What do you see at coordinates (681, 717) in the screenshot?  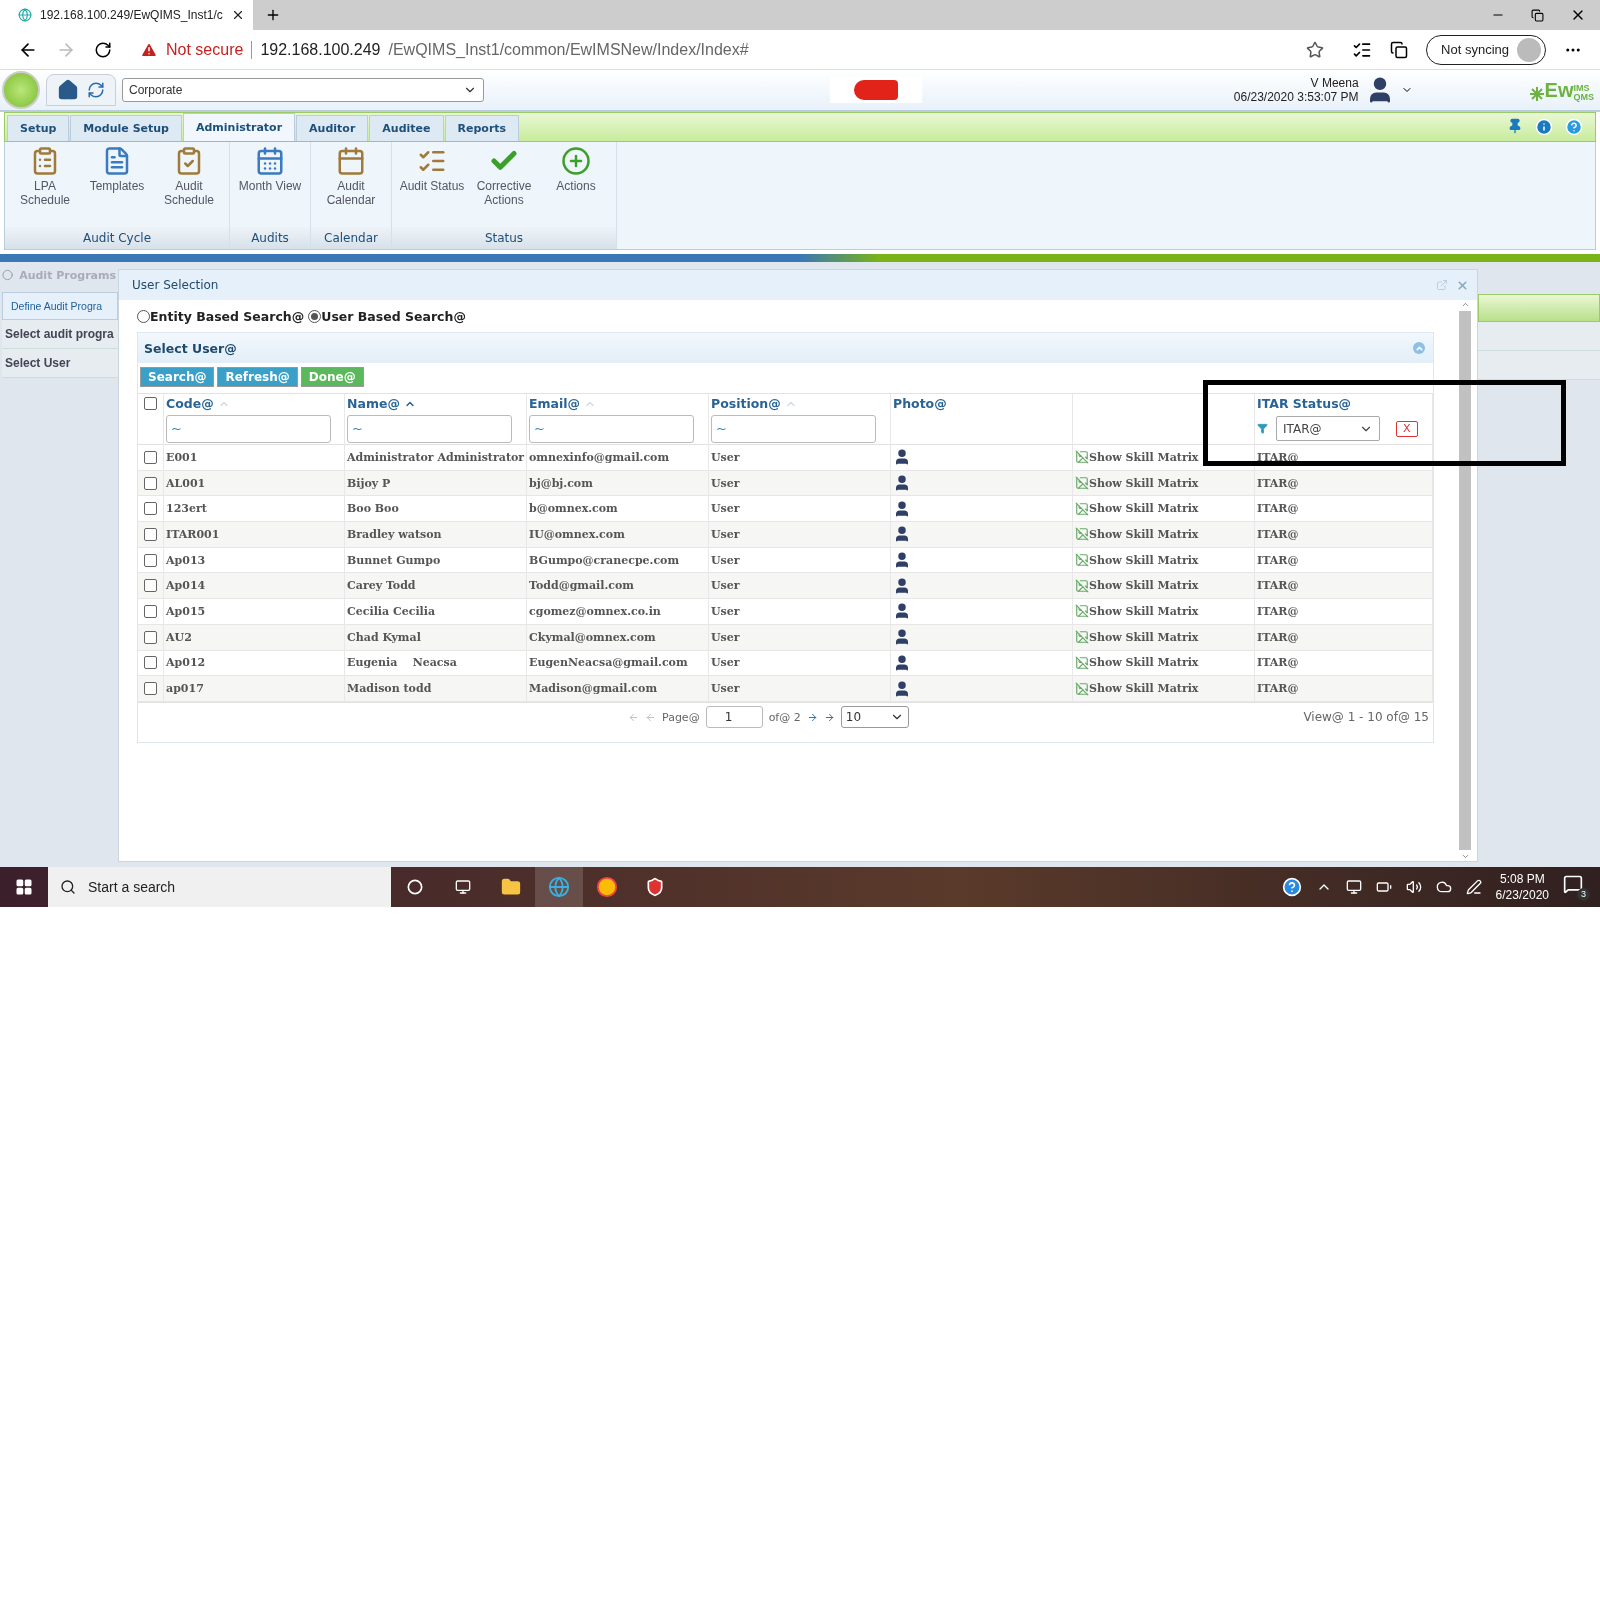 I see `page-label: Page@` at bounding box center [681, 717].